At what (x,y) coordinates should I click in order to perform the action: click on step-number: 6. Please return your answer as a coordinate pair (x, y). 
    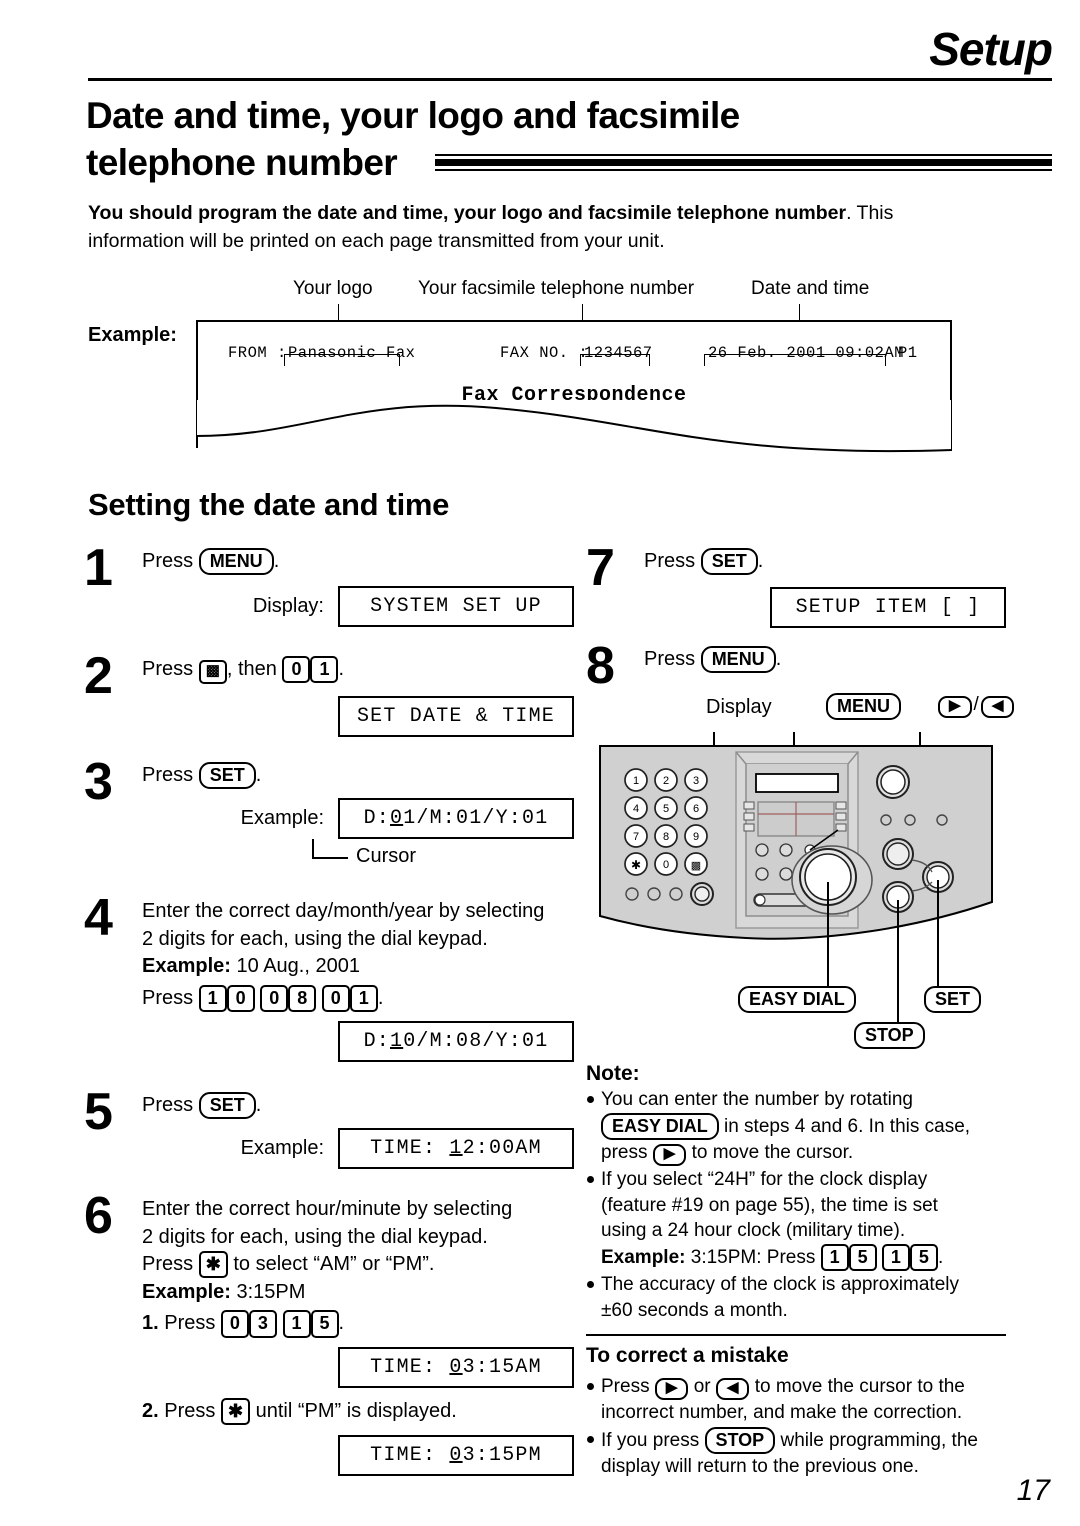
    Looking at the image, I should click on (98, 1216).